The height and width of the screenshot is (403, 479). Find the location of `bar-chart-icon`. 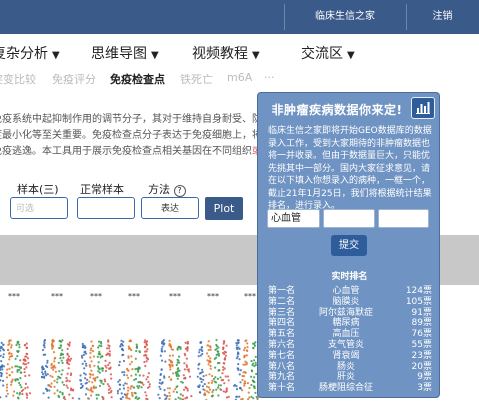

bar-chart-icon is located at coordinates (423, 108).